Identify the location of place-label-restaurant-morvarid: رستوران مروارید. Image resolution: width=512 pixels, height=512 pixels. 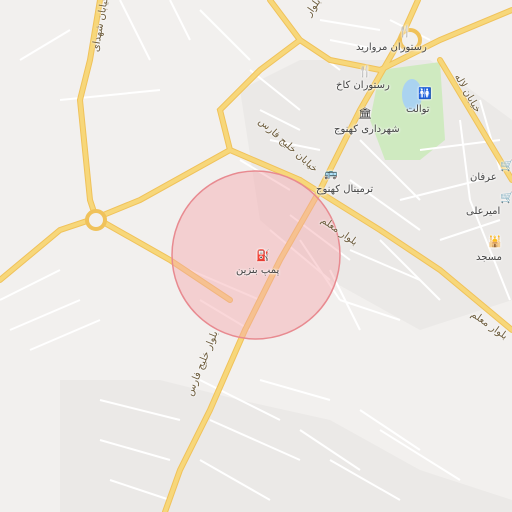
(391, 47).